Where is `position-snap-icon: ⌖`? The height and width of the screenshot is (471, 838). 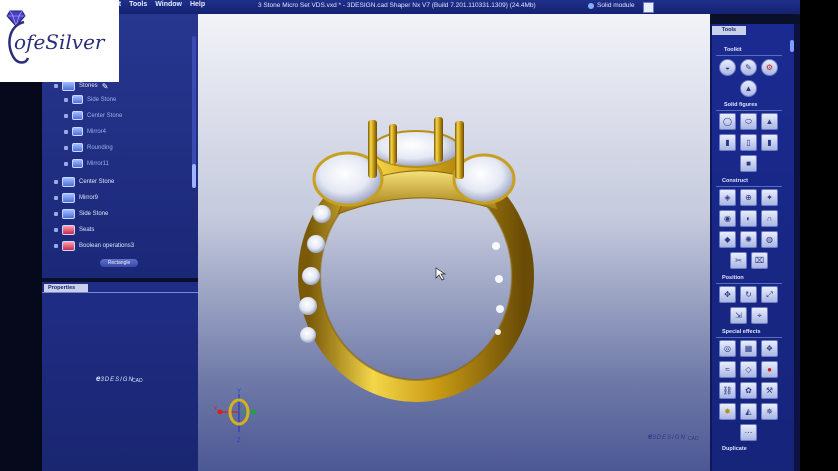 position-snap-icon: ⌖ is located at coordinates (759, 315).